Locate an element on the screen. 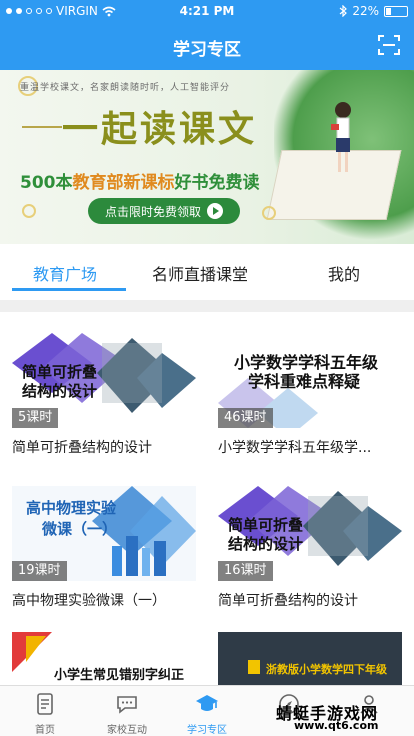 This screenshot has width=414, height=736. course-thumbnail: 小学生常见错别字纠正 is located at coordinates (104, 658).